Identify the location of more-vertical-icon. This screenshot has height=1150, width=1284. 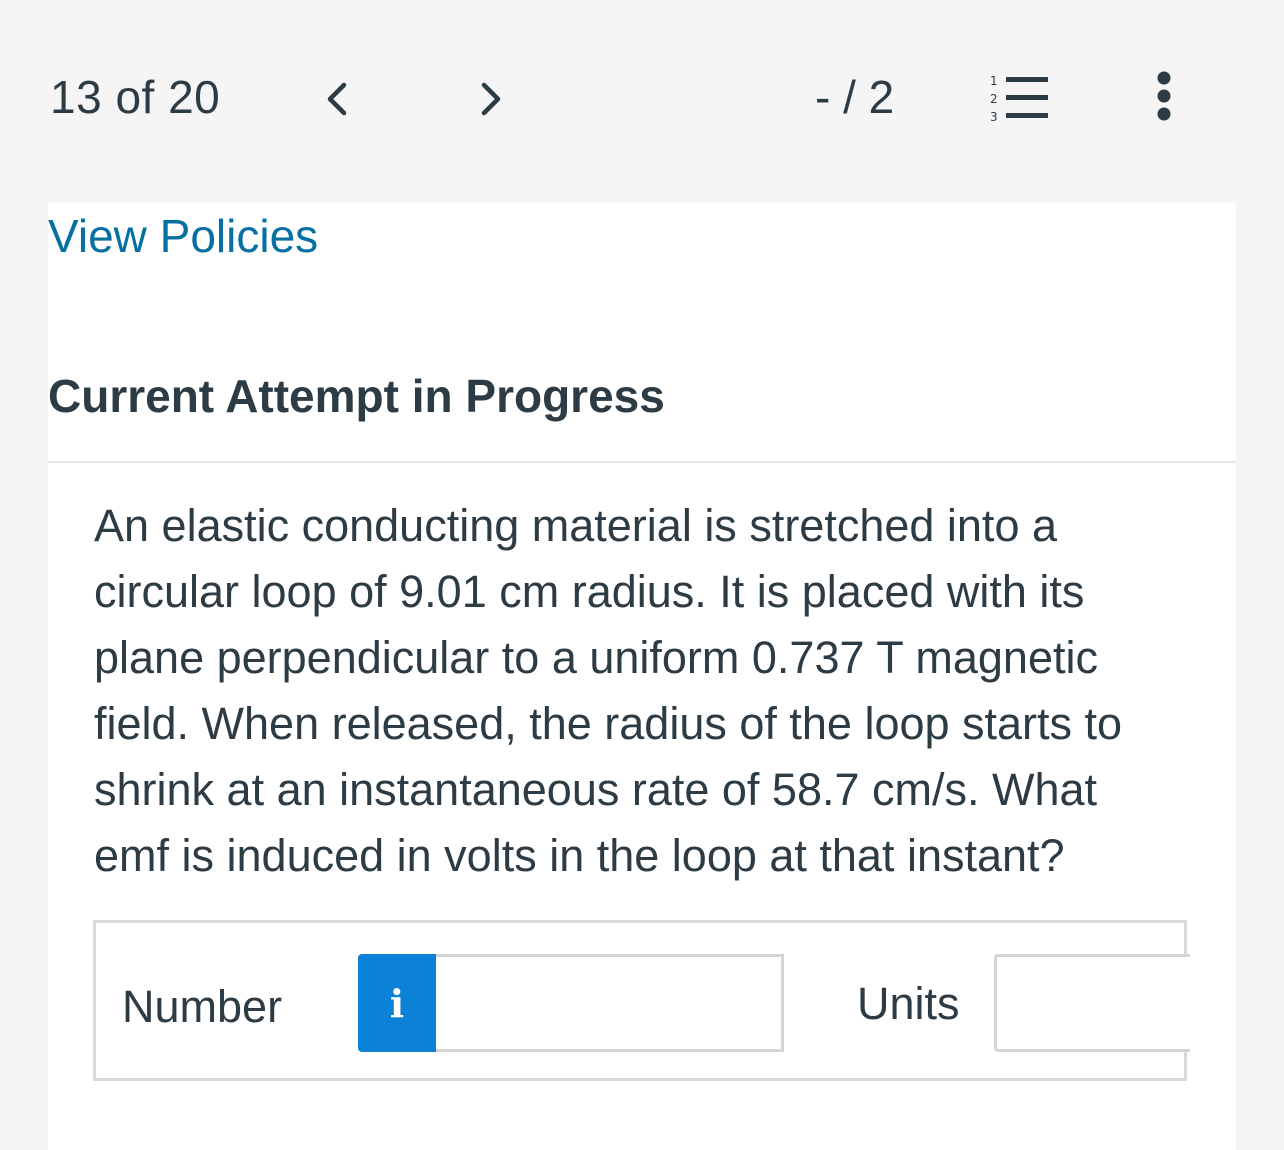
(1164, 96).